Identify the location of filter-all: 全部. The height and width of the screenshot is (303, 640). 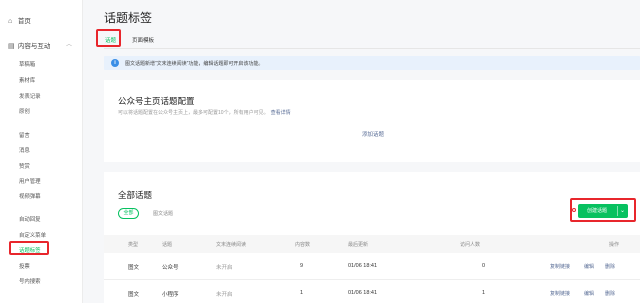
(128, 213).